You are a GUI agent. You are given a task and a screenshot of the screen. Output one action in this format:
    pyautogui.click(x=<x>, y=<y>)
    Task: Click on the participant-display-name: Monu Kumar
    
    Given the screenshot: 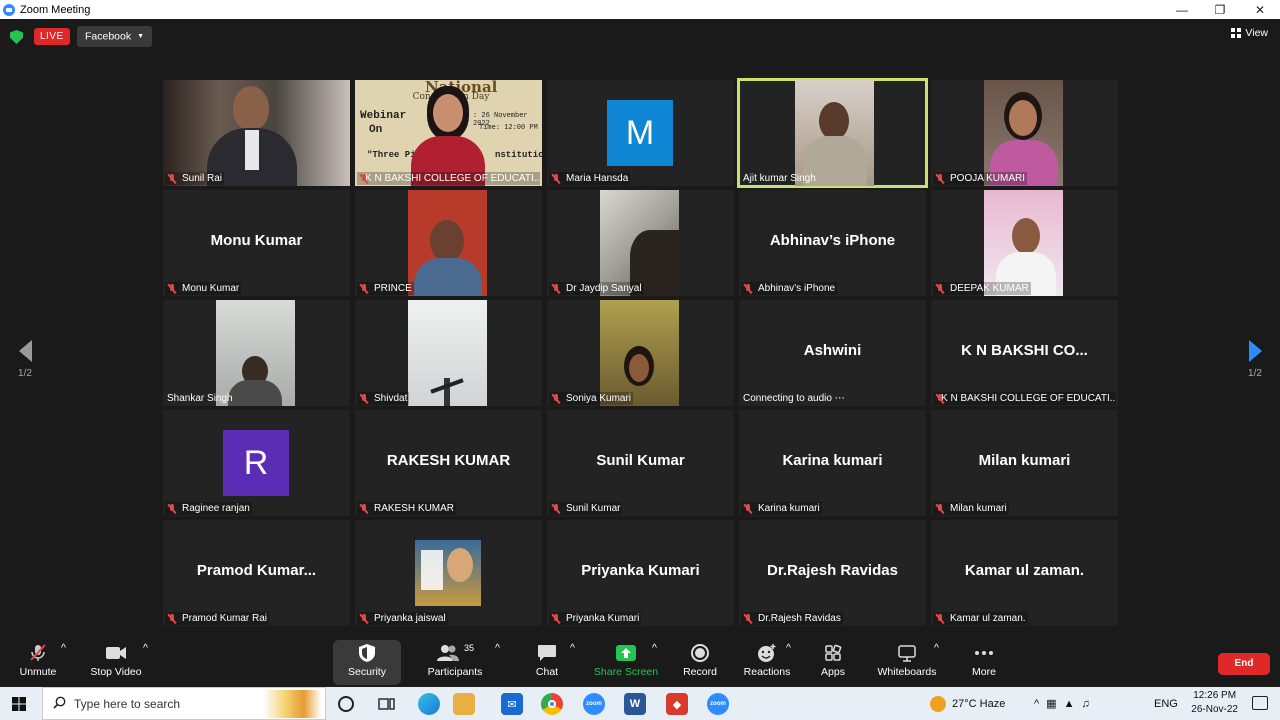 What is the action you would take?
    pyautogui.click(x=256, y=240)
    